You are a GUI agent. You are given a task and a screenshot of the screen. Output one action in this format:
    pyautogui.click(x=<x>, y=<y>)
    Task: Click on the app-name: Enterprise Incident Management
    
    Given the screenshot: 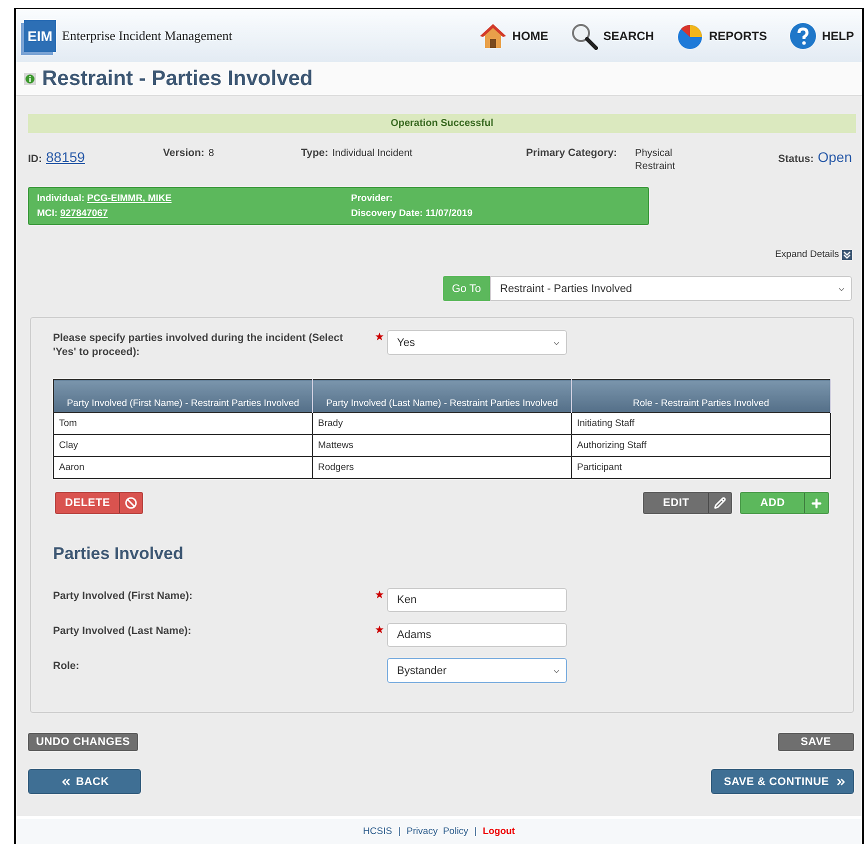 What is the action you would take?
    pyautogui.click(x=147, y=36)
    